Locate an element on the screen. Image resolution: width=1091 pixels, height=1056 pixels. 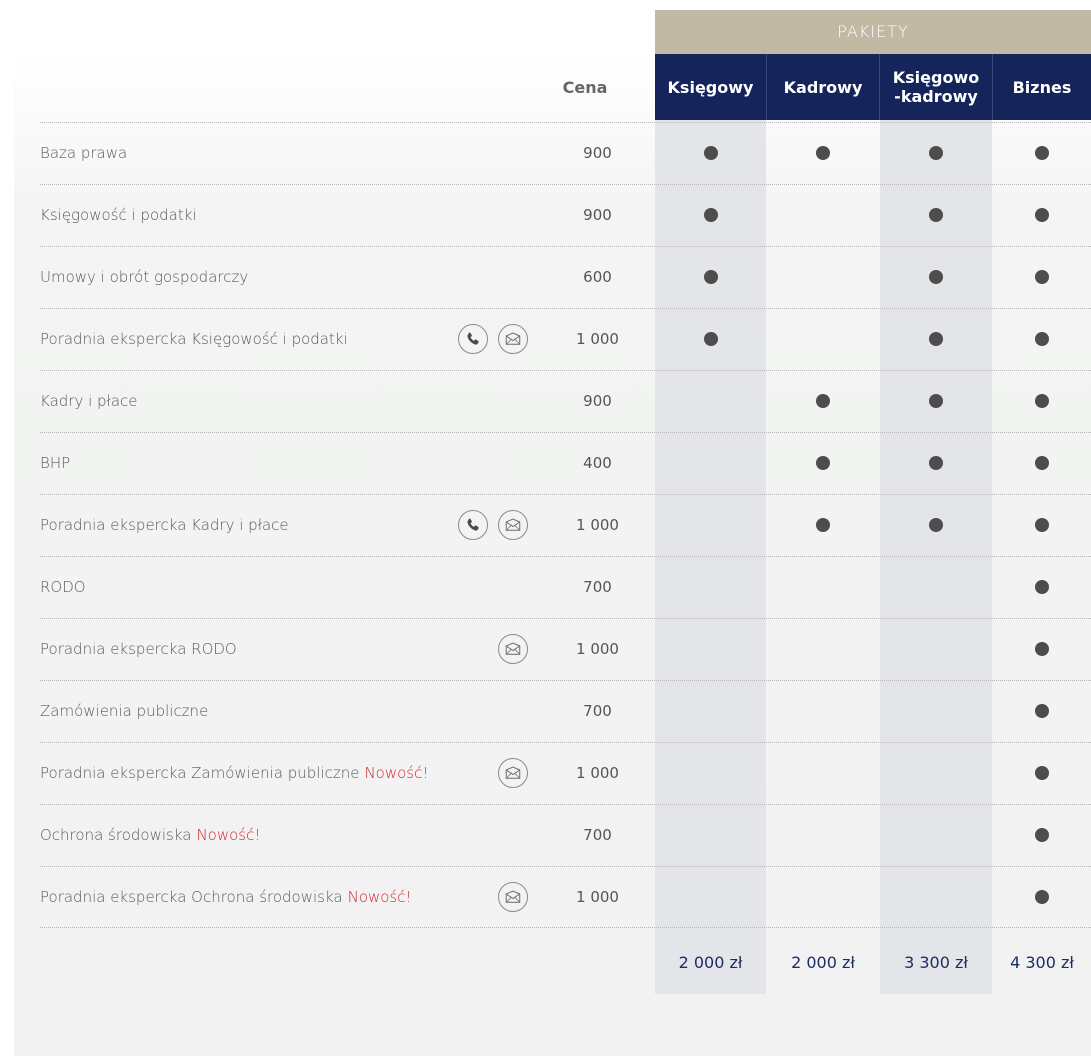
package-header: Kadrowy is located at coordinates (823, 87).